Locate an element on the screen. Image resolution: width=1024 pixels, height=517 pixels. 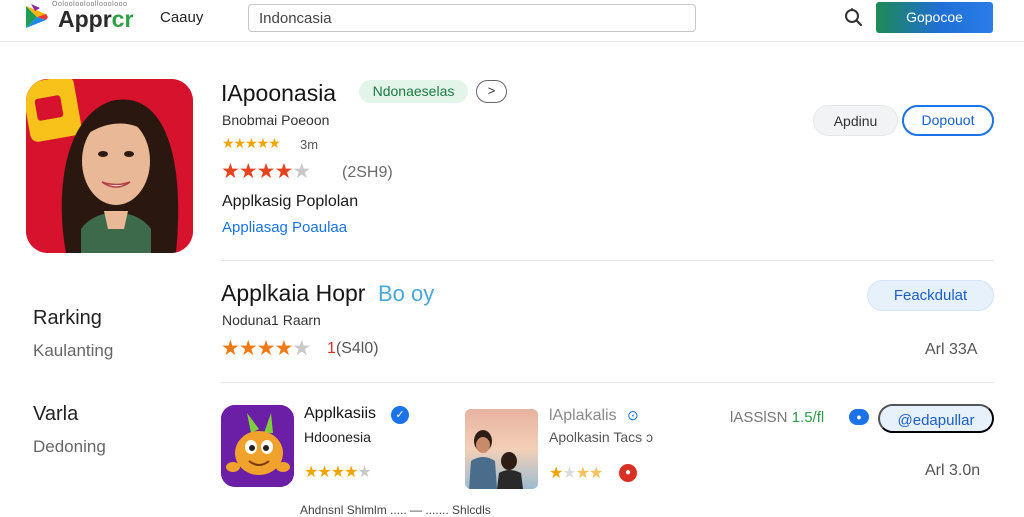
ranking-app-rating-count: 1(S4l0) is located at coordinates (353, 349).